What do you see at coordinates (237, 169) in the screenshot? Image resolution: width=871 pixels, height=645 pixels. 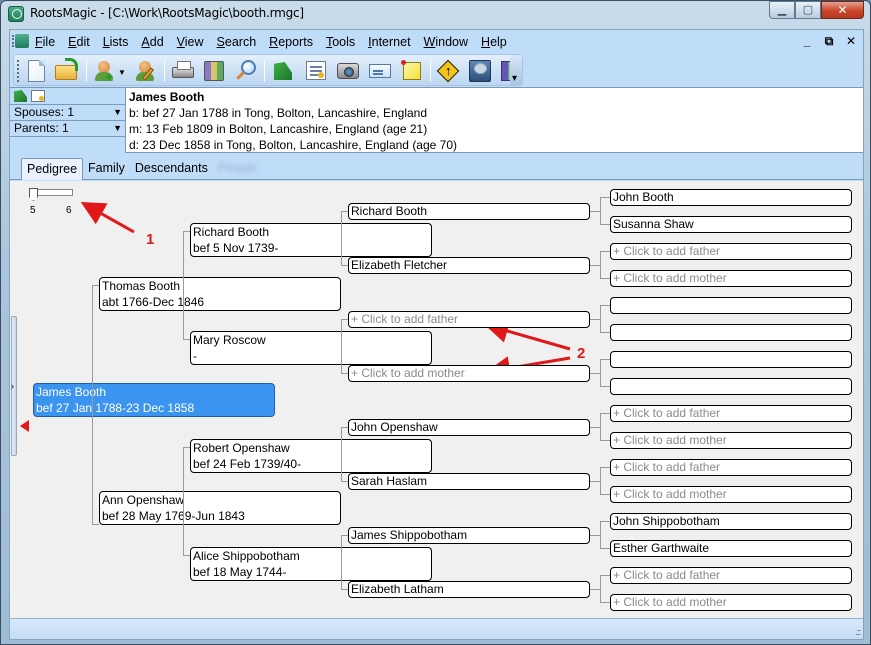 I see `tab-people: People` at bounding box center [237, 169].